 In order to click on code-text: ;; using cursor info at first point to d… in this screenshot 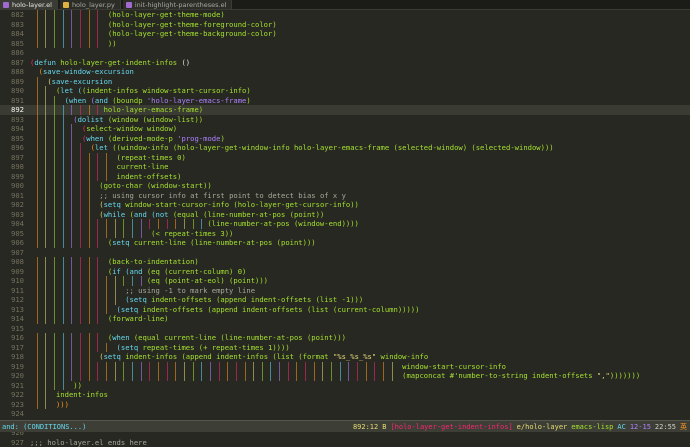, I will do `click(188, 196)`.